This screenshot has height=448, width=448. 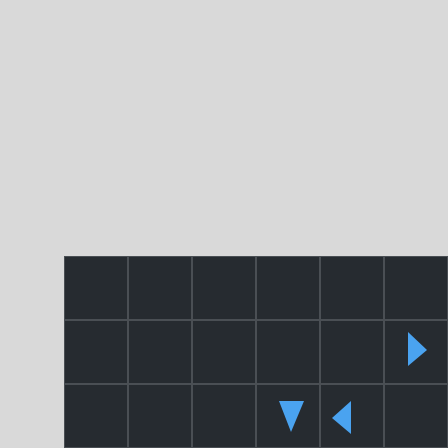 I want to click on arrow-left-icon, so click(x=353, y=416).